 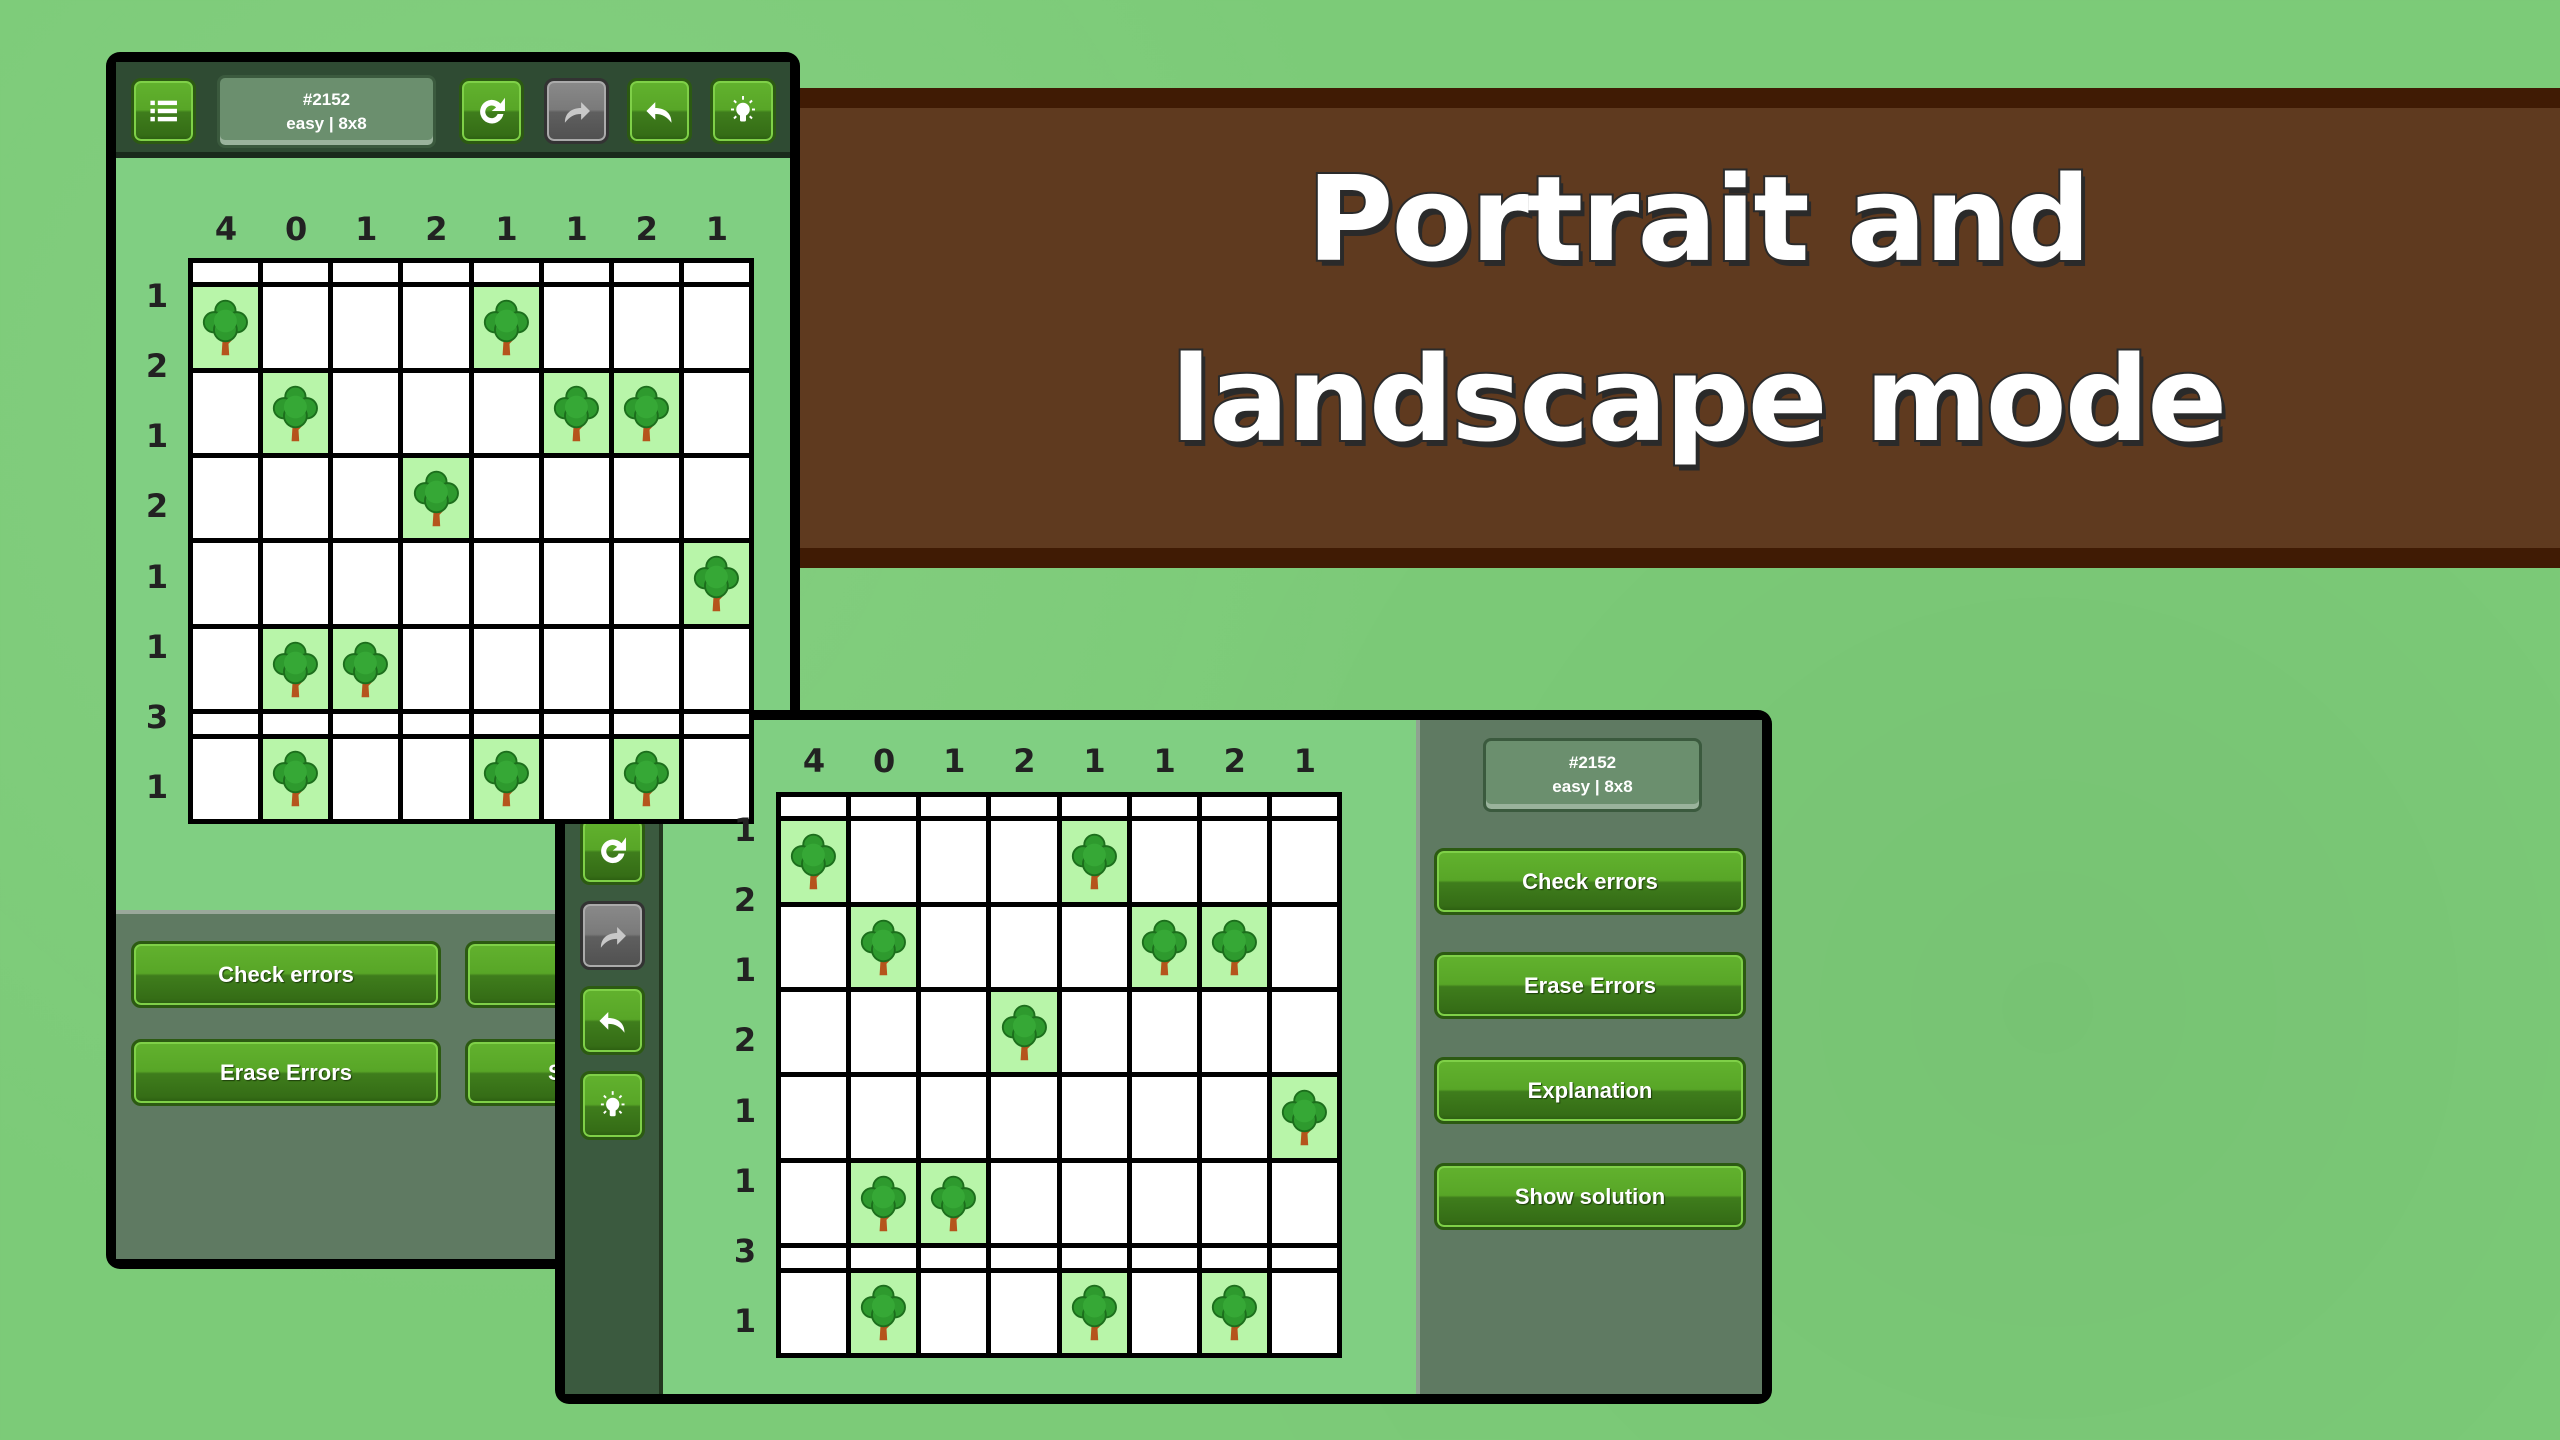 What do you see at coordinates (1590, 881) in the screenshot?
I see `check-errors-button: Check errors` at bounding box center [1590, 881].